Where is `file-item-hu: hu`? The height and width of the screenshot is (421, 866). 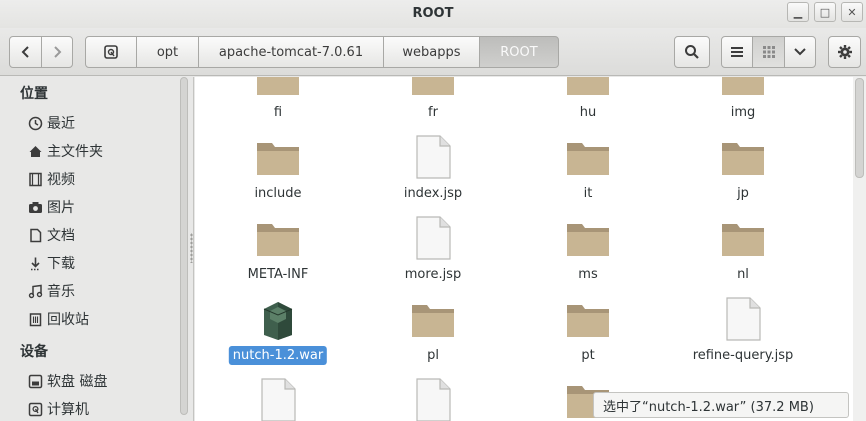 file-item-hu: hu is located at coordinates (588, 102).